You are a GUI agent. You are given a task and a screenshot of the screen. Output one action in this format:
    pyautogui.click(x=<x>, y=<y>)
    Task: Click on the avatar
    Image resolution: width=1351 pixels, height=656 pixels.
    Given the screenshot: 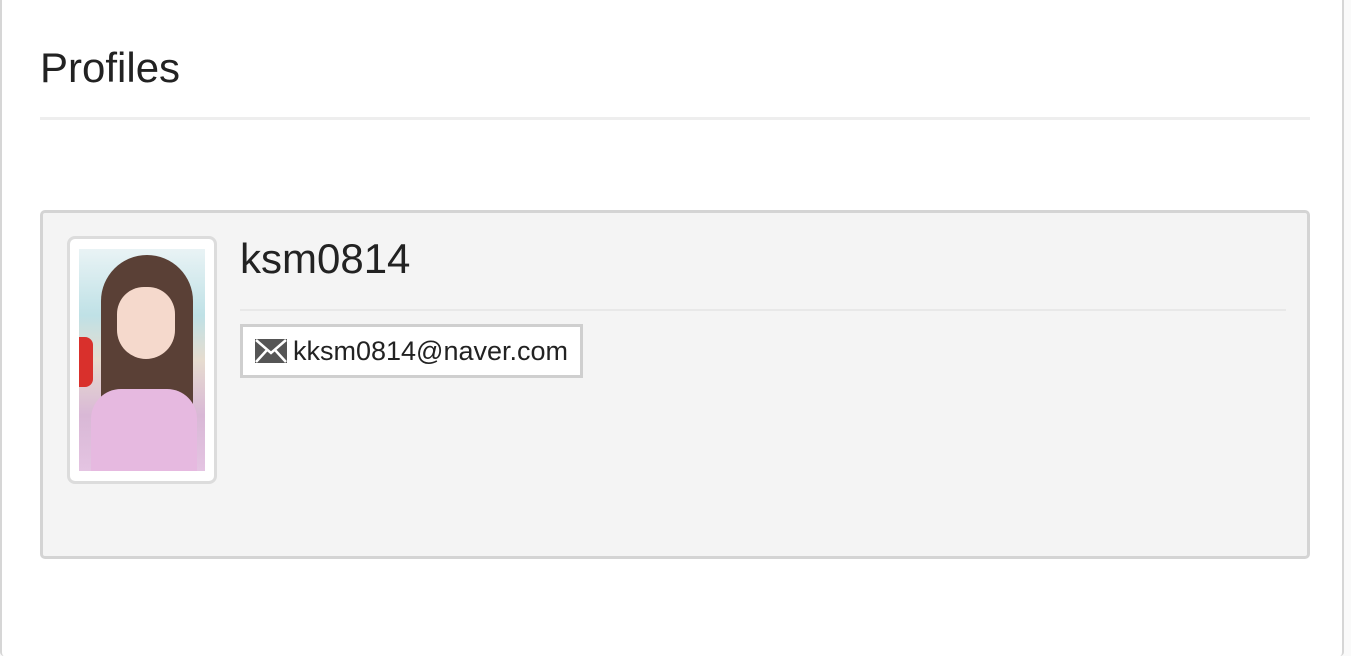 What is the action you would take?
    pyautogui.click(x=142, y=360)
    